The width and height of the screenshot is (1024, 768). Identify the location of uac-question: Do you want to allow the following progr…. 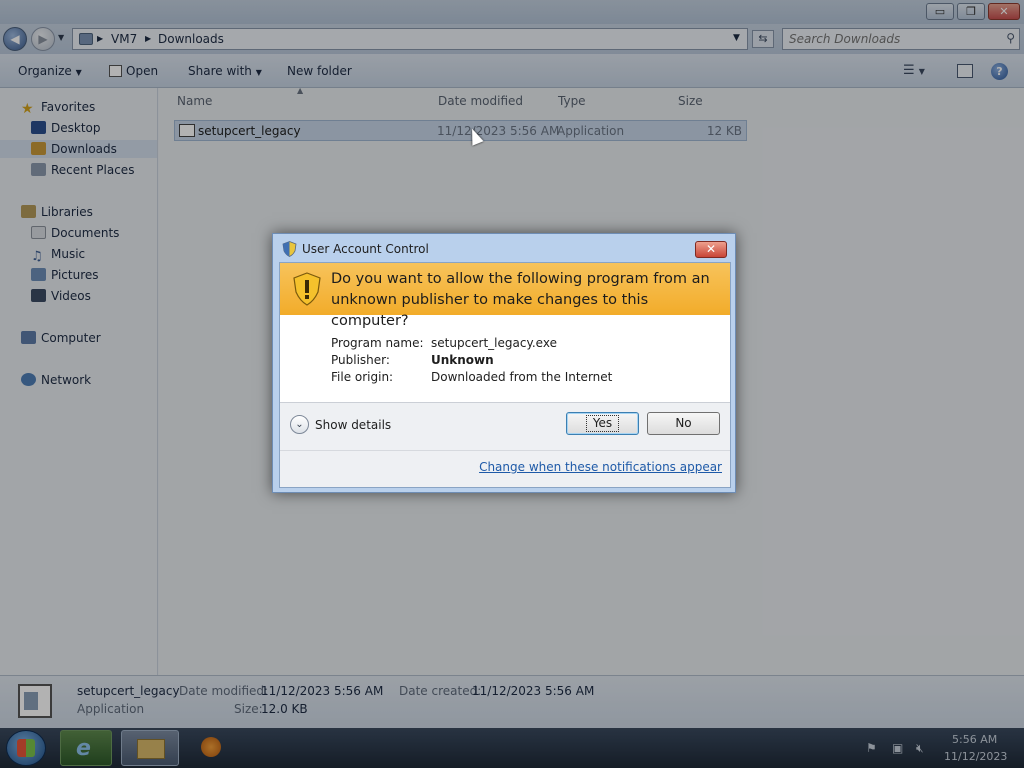
(520, 300).